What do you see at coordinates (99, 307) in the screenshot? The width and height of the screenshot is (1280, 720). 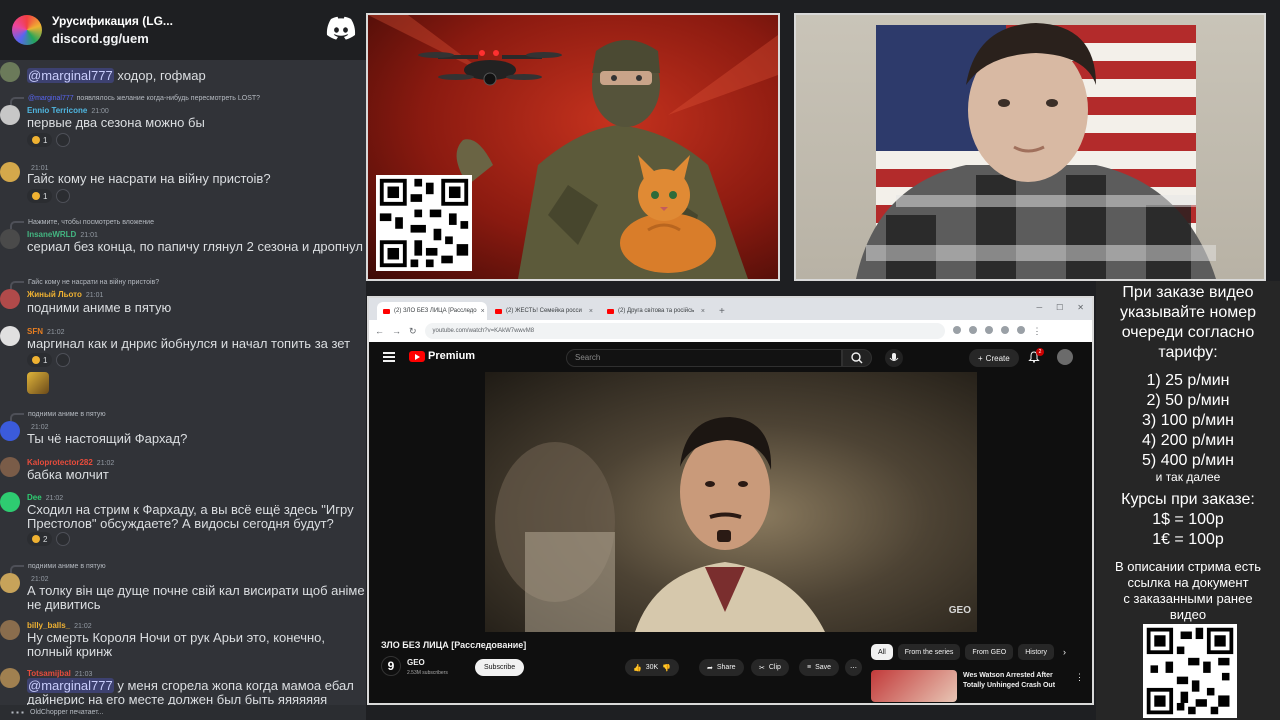 I see `message-text: подними аниме в пятую` at bounding box center [99, 307].